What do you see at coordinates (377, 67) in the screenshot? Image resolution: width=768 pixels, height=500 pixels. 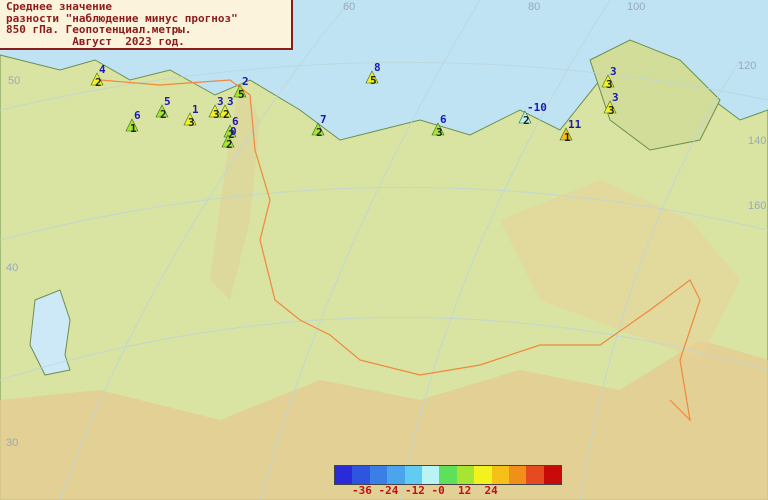 I see `station-value-top: 8` at bounding box center [377, 67].